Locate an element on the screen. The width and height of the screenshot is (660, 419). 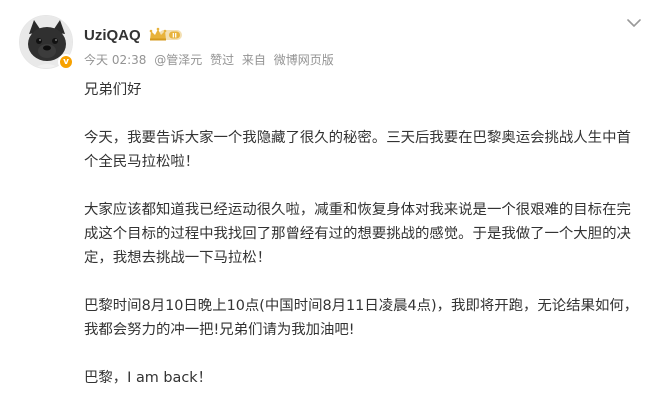
source-prefix: 来自 is located at coordinates (253, 60).